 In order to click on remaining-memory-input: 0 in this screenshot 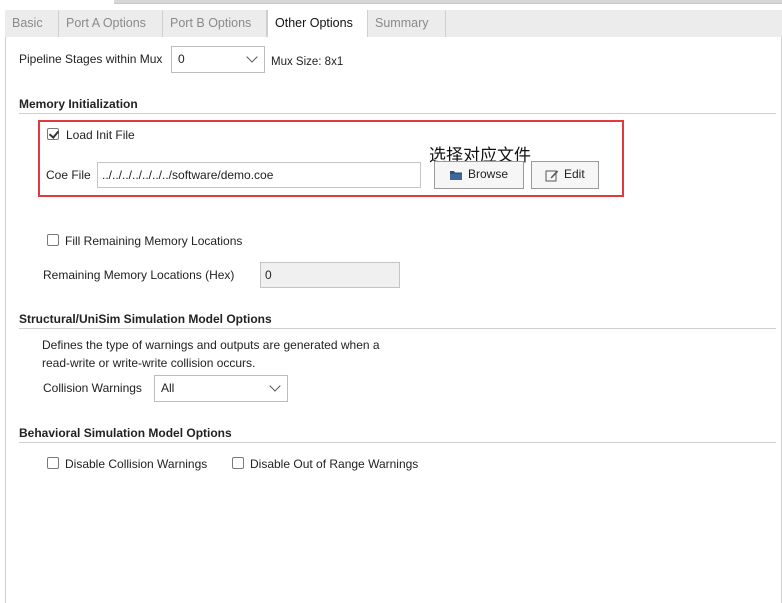, I will do `click(330, 275)`.